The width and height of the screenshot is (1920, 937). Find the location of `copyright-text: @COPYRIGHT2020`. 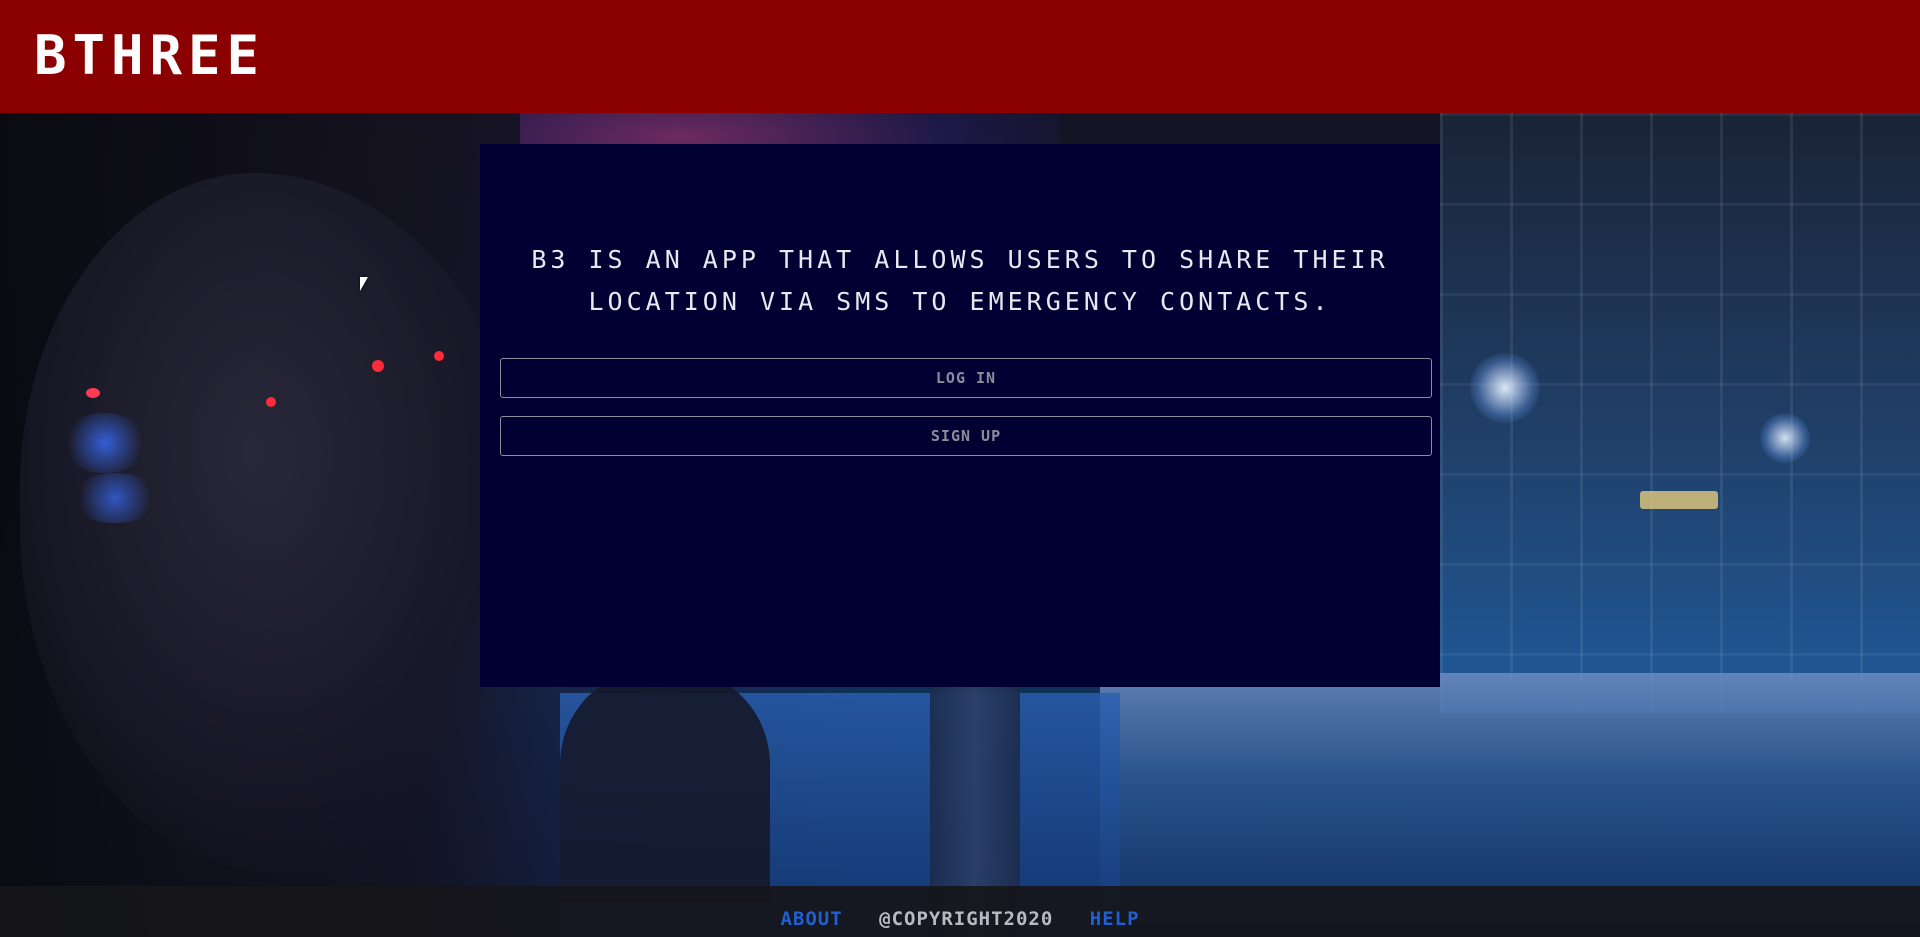

copyright-text: @COPYRIGHT2020 is located at coordinates (966, 919).